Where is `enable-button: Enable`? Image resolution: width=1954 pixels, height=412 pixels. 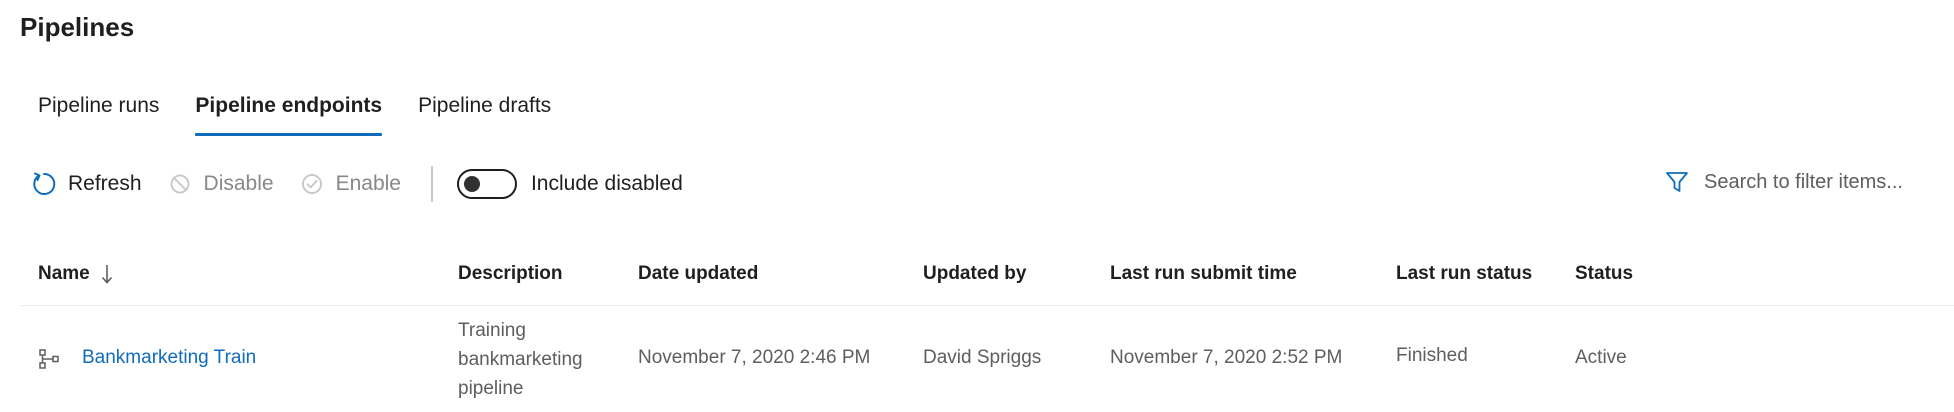
enable-button: Enable is located at coordinates (349, 184).